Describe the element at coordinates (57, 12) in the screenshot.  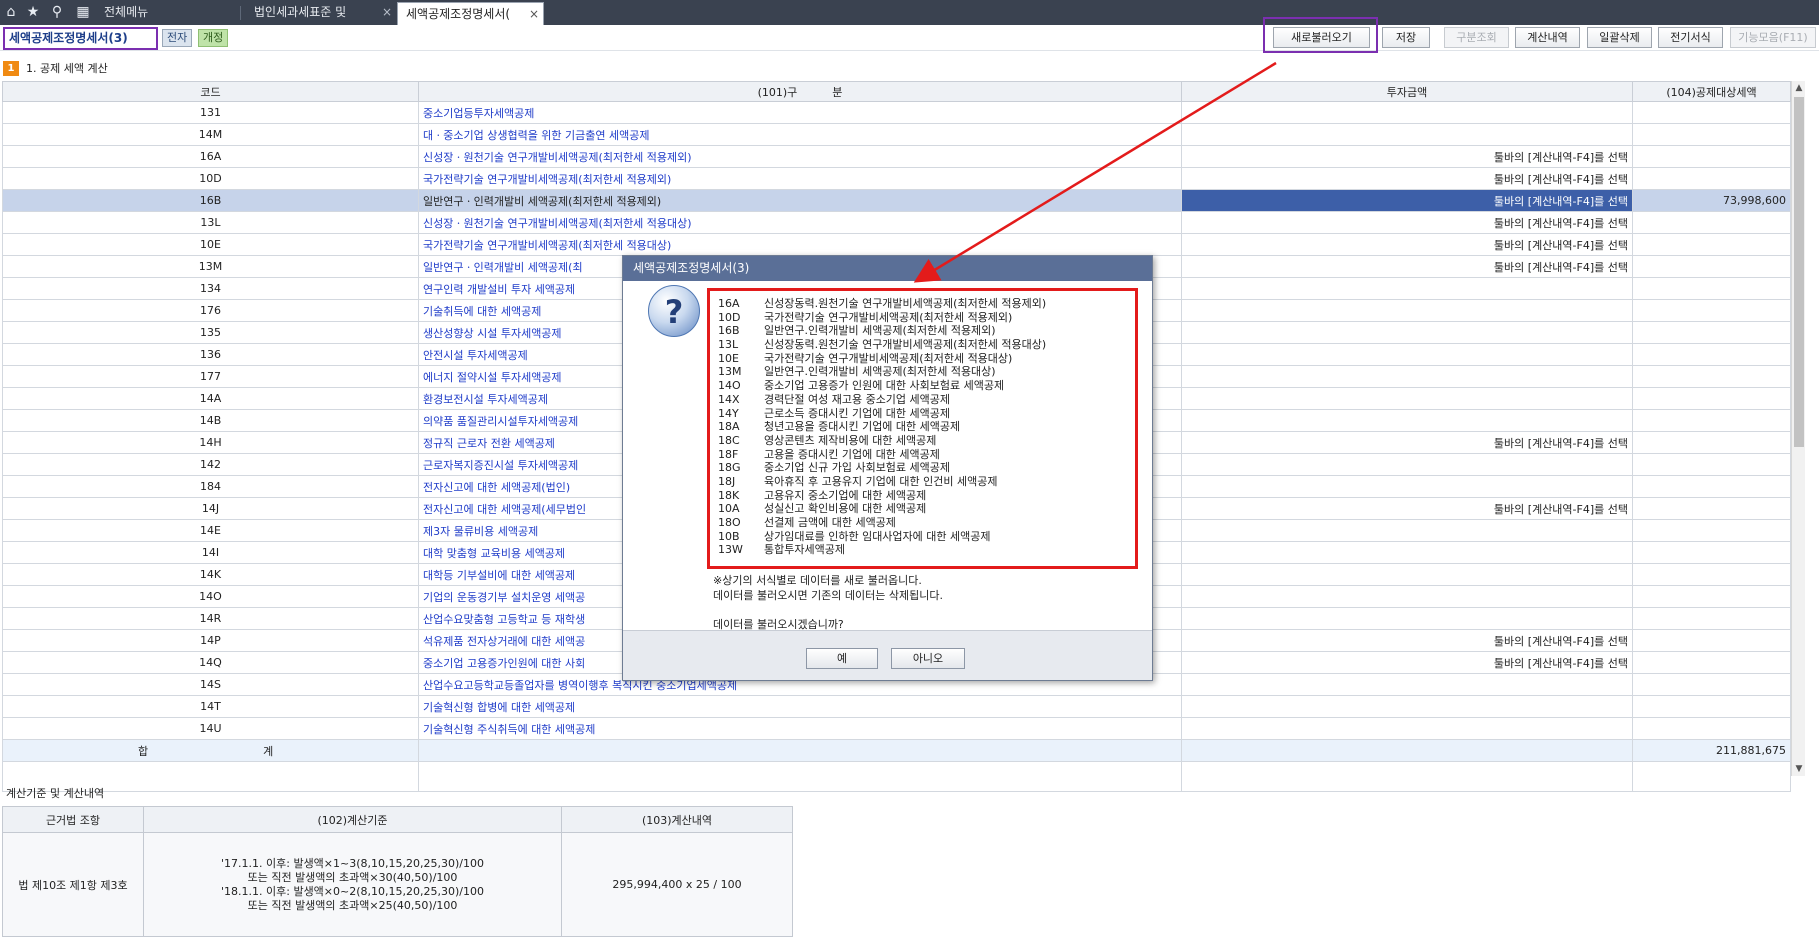
I see `search-icon: ⚲` at that location.